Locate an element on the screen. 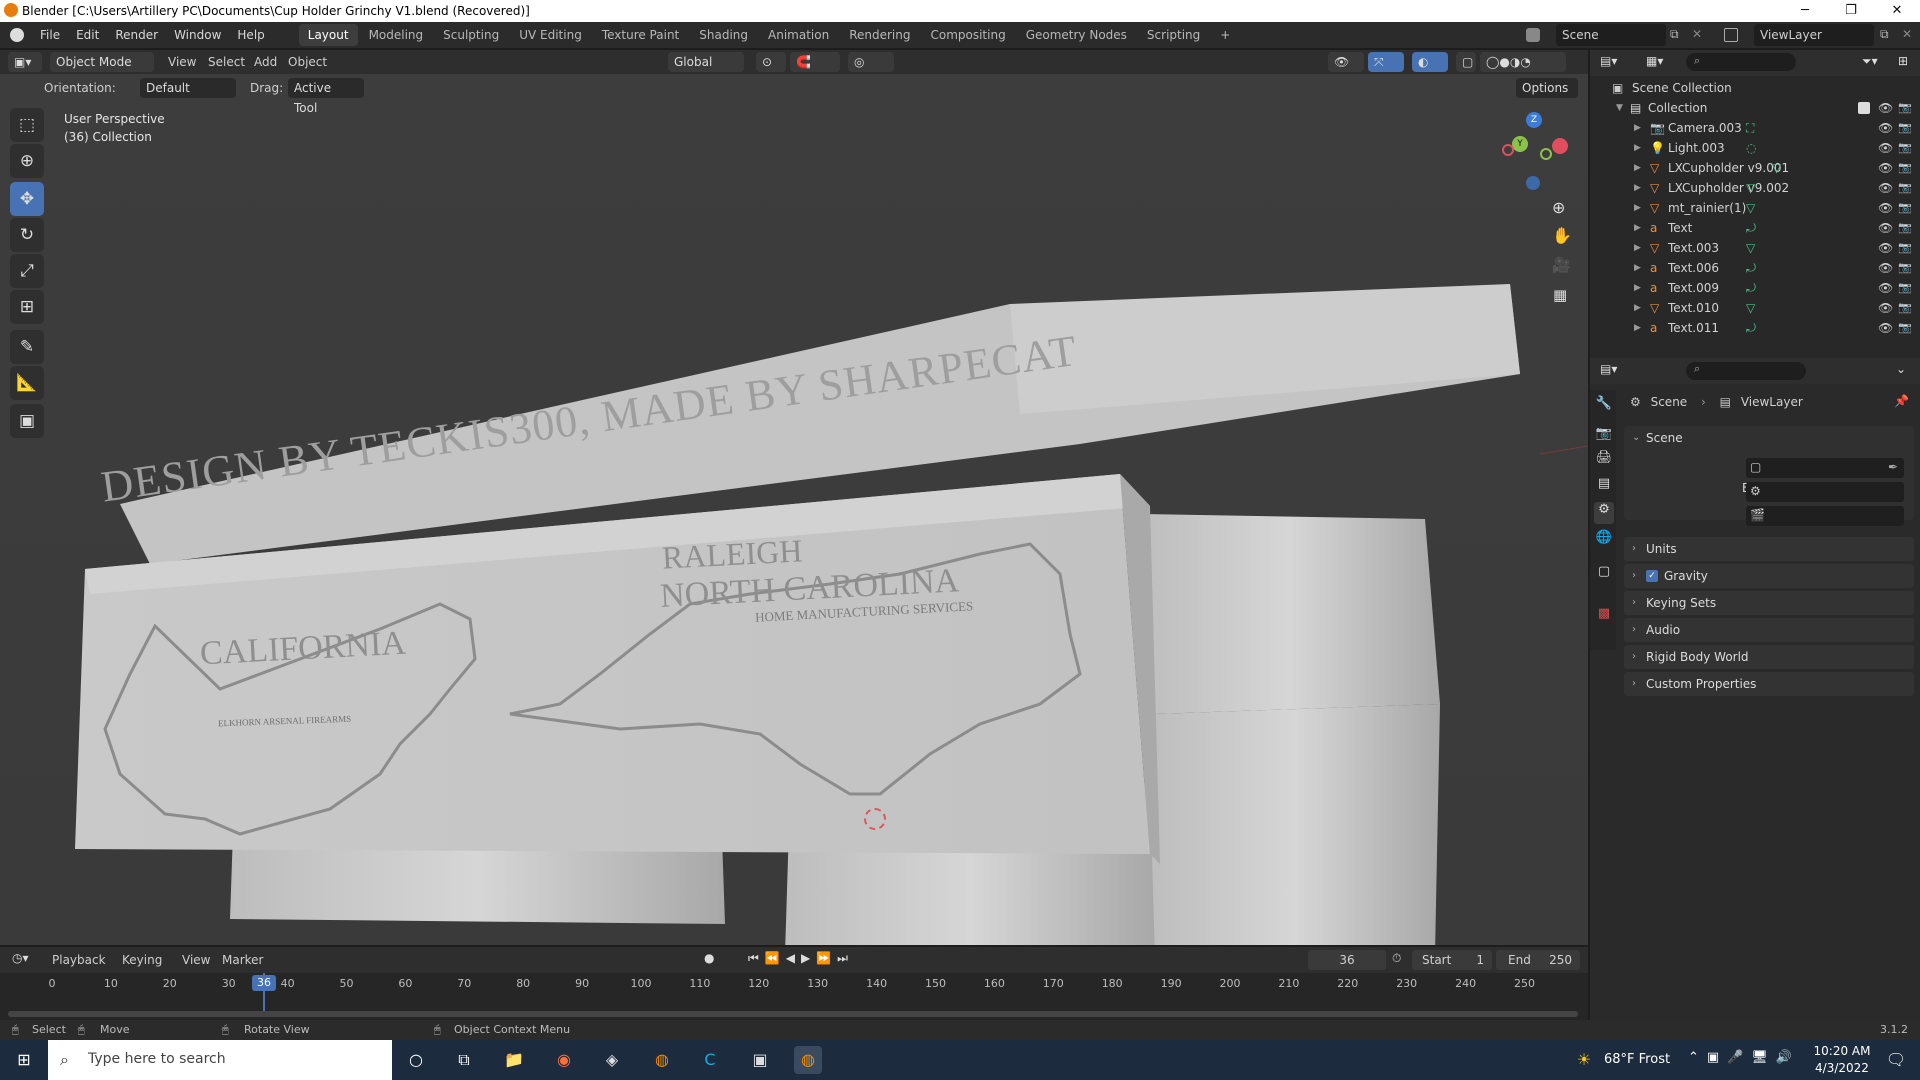 The height and width of the screenshot is (1080, 1920). tab-sculpting: Sculpting is located at coordinates (471, 35).